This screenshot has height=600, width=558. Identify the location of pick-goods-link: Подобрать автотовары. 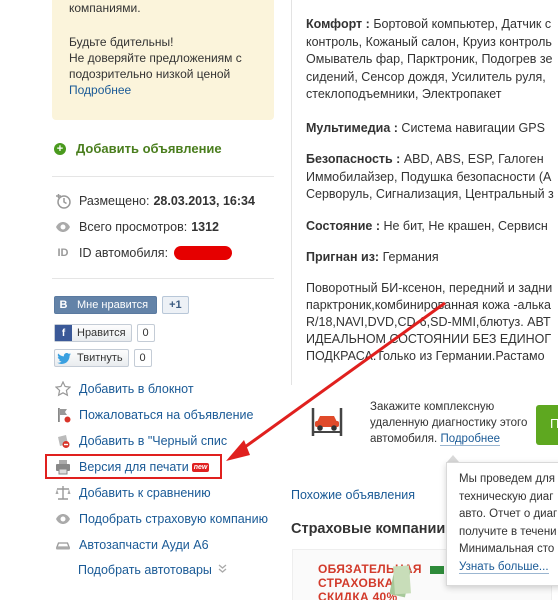
(152, 570).